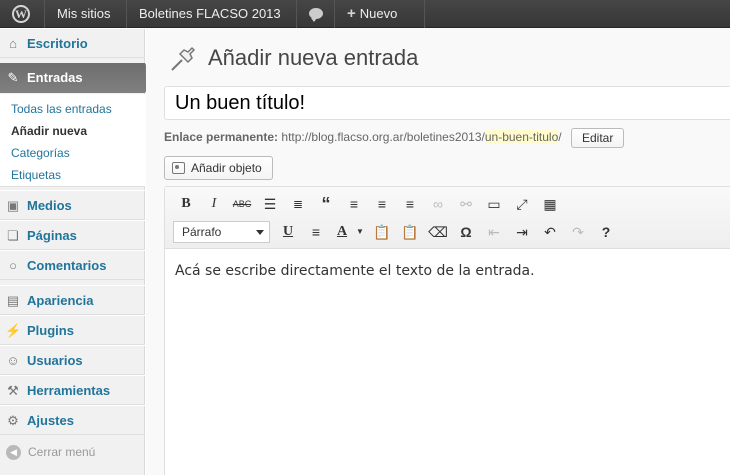 The image size is (730, 475). Describe the element at coordinates (13, 452) in the screenshot. I see `collapse-arrow-icon: ◀` at that location.